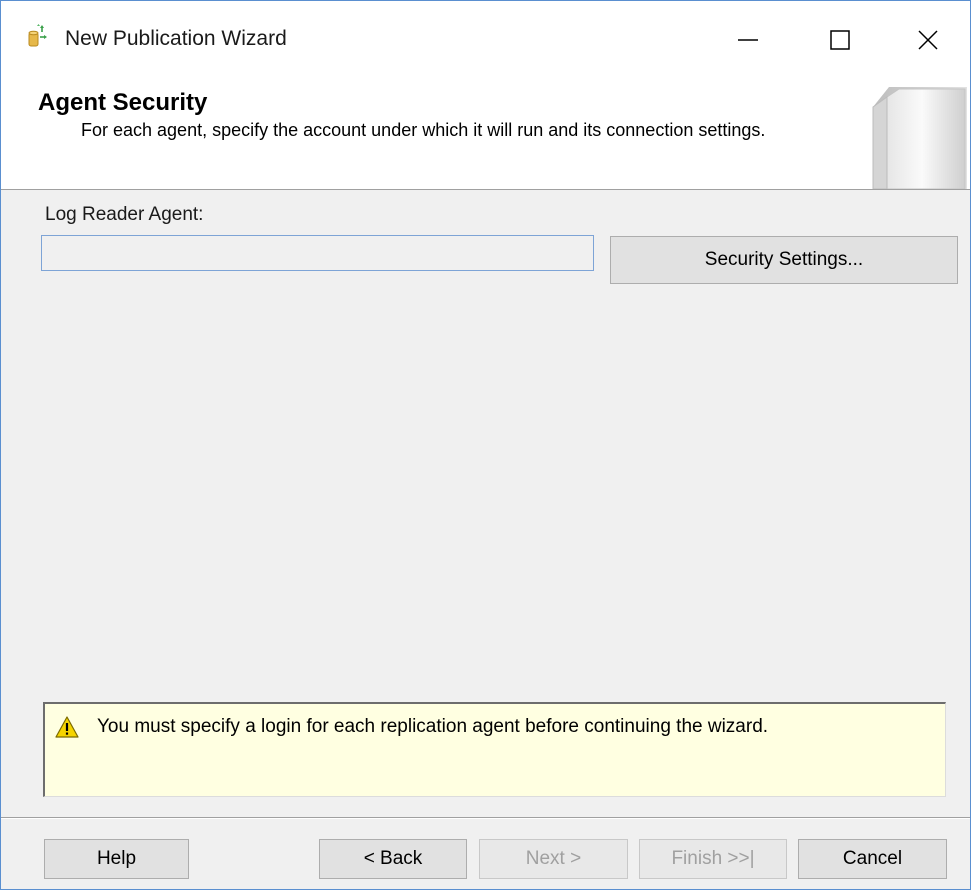 The height and width of the screenshot is (890, 971). I want to click on log-reader-agent-label: Log Reader Agent:, so click(124, 214).